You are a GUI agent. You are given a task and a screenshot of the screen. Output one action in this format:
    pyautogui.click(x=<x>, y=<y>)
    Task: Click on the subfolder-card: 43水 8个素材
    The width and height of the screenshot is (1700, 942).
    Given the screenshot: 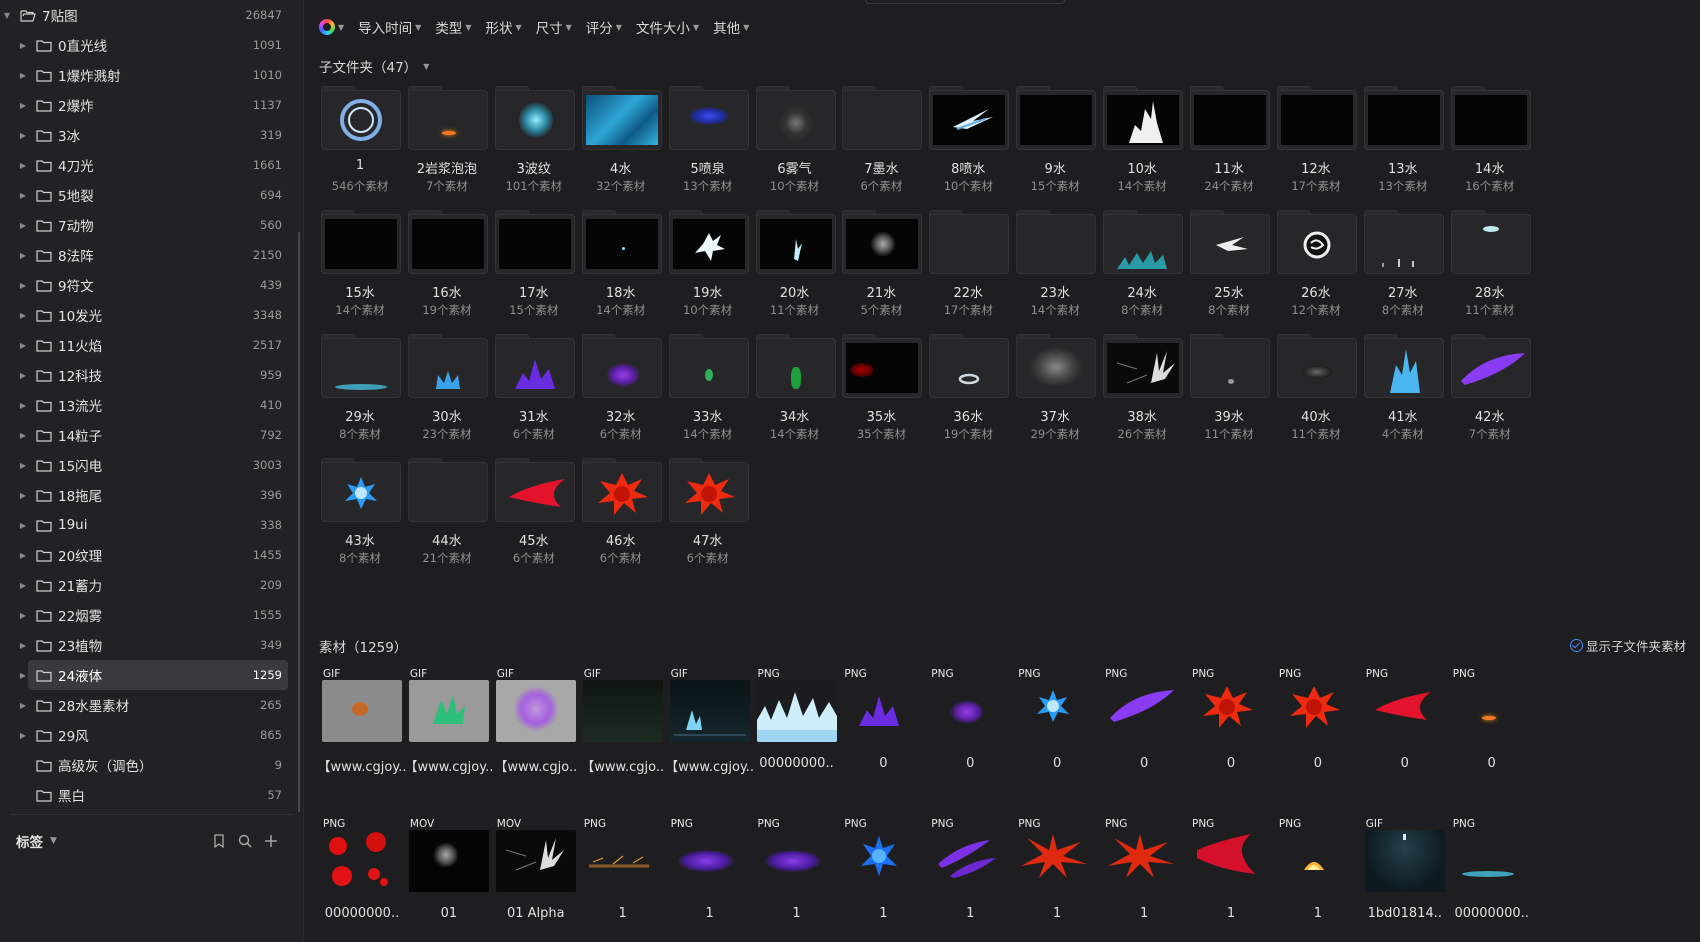 What is the action you would take?
    pyautogui.click(x=360, y=521)
    